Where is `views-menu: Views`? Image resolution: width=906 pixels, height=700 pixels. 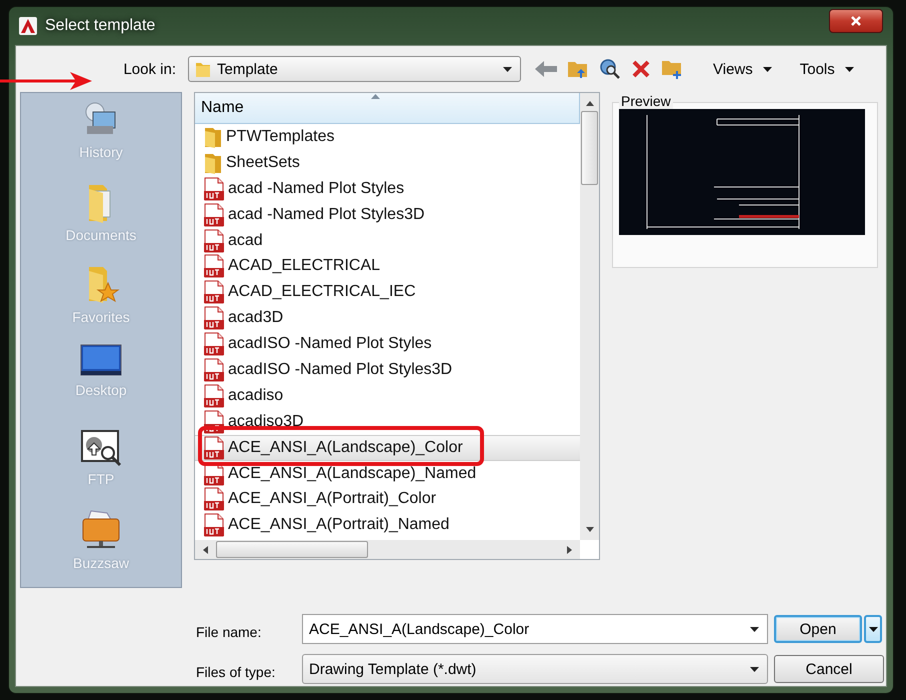
views-menu: Views is located at coordinates (733, 69).